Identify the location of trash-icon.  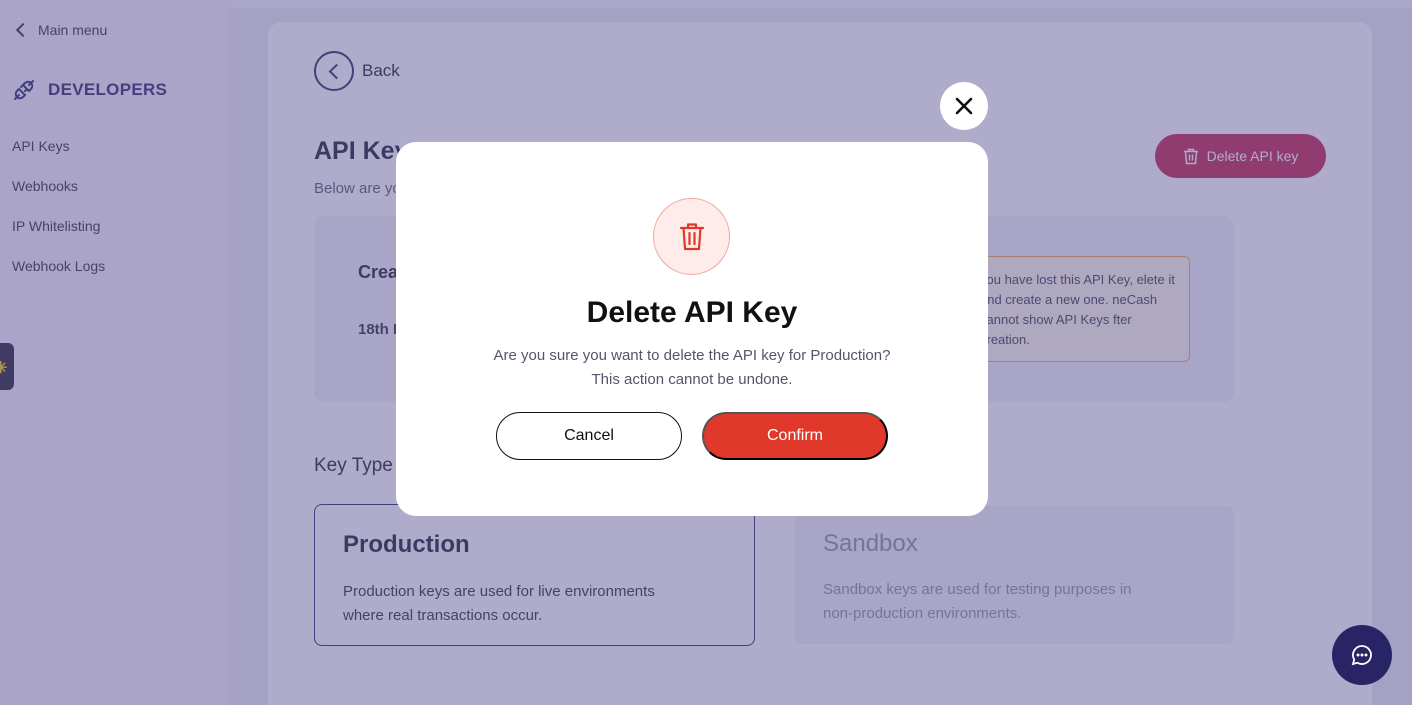
(691, 236).